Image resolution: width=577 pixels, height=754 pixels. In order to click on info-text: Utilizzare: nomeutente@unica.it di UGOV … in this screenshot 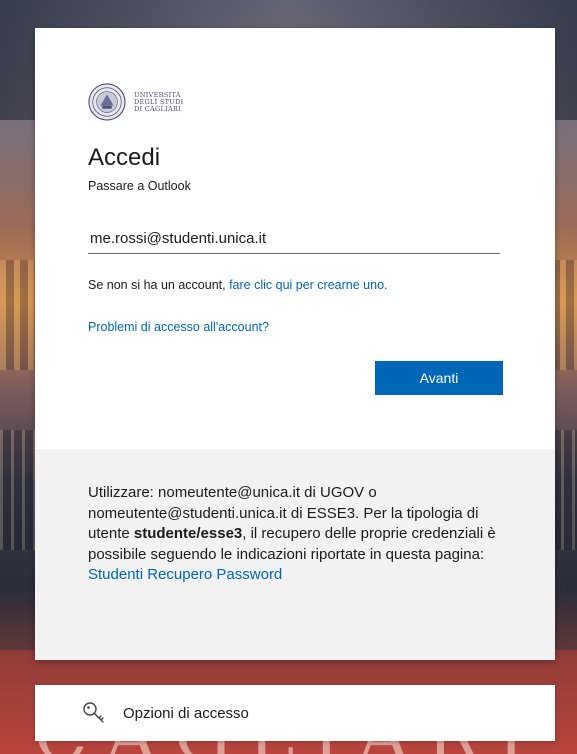, I will do `click(292, 533)`.